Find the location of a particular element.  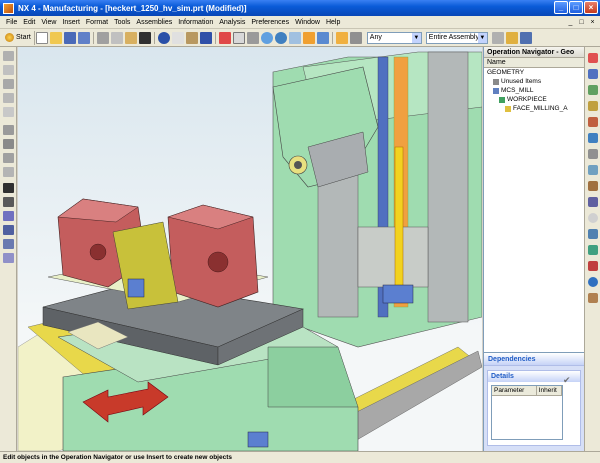

geometry-view-icon is located at coordinates (8, 158).